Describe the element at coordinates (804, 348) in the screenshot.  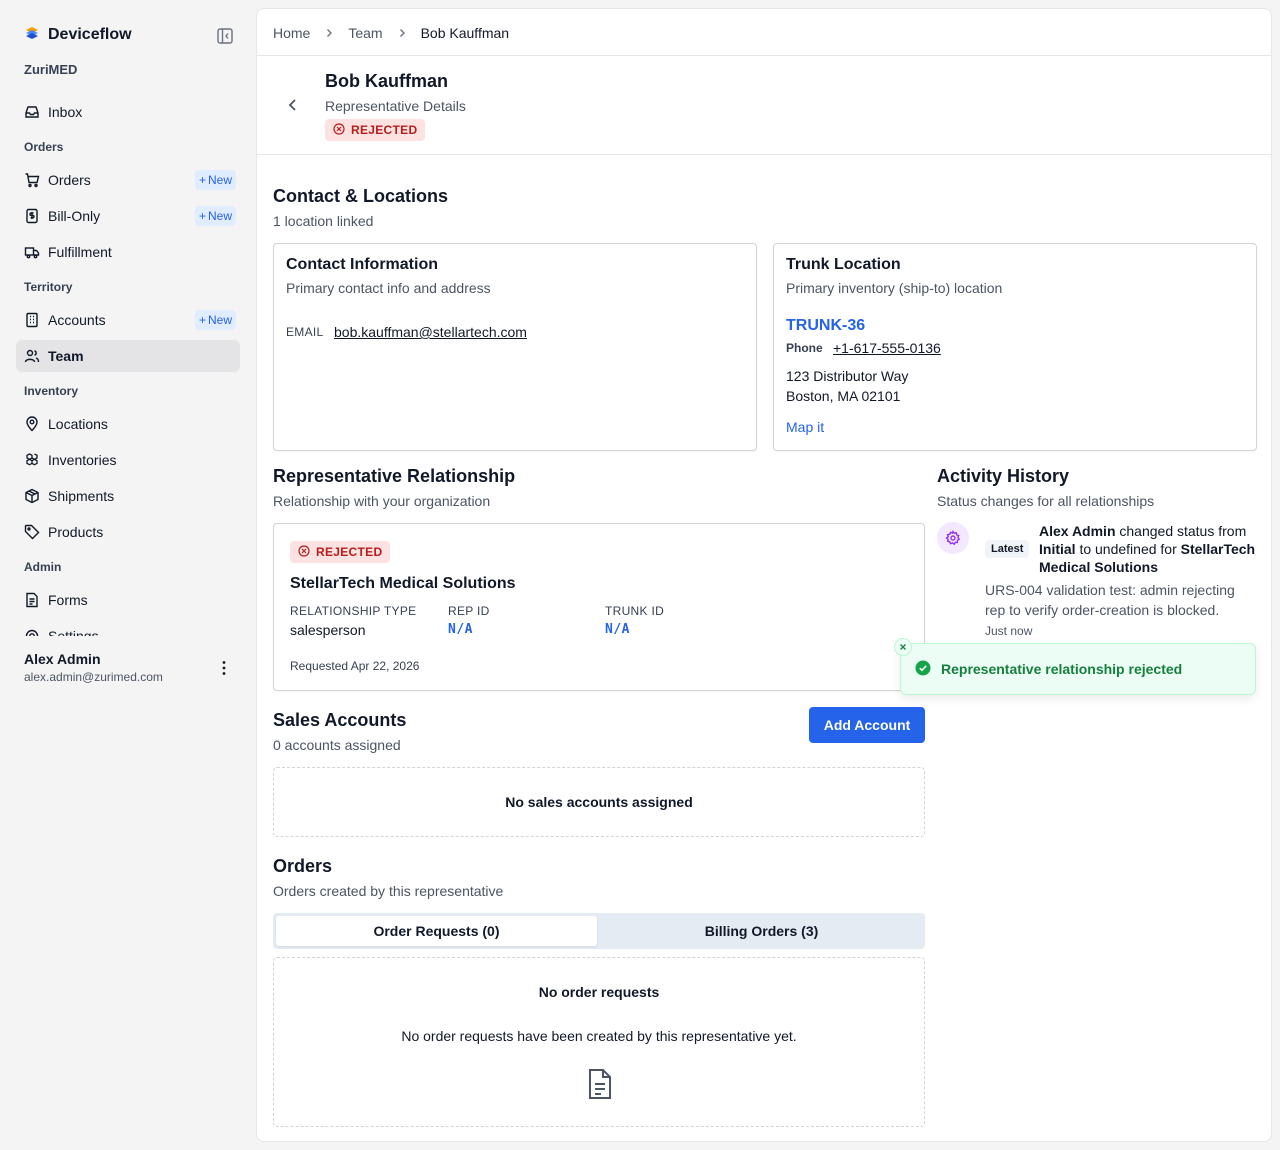
I see `phone-label: Phone` at that location.